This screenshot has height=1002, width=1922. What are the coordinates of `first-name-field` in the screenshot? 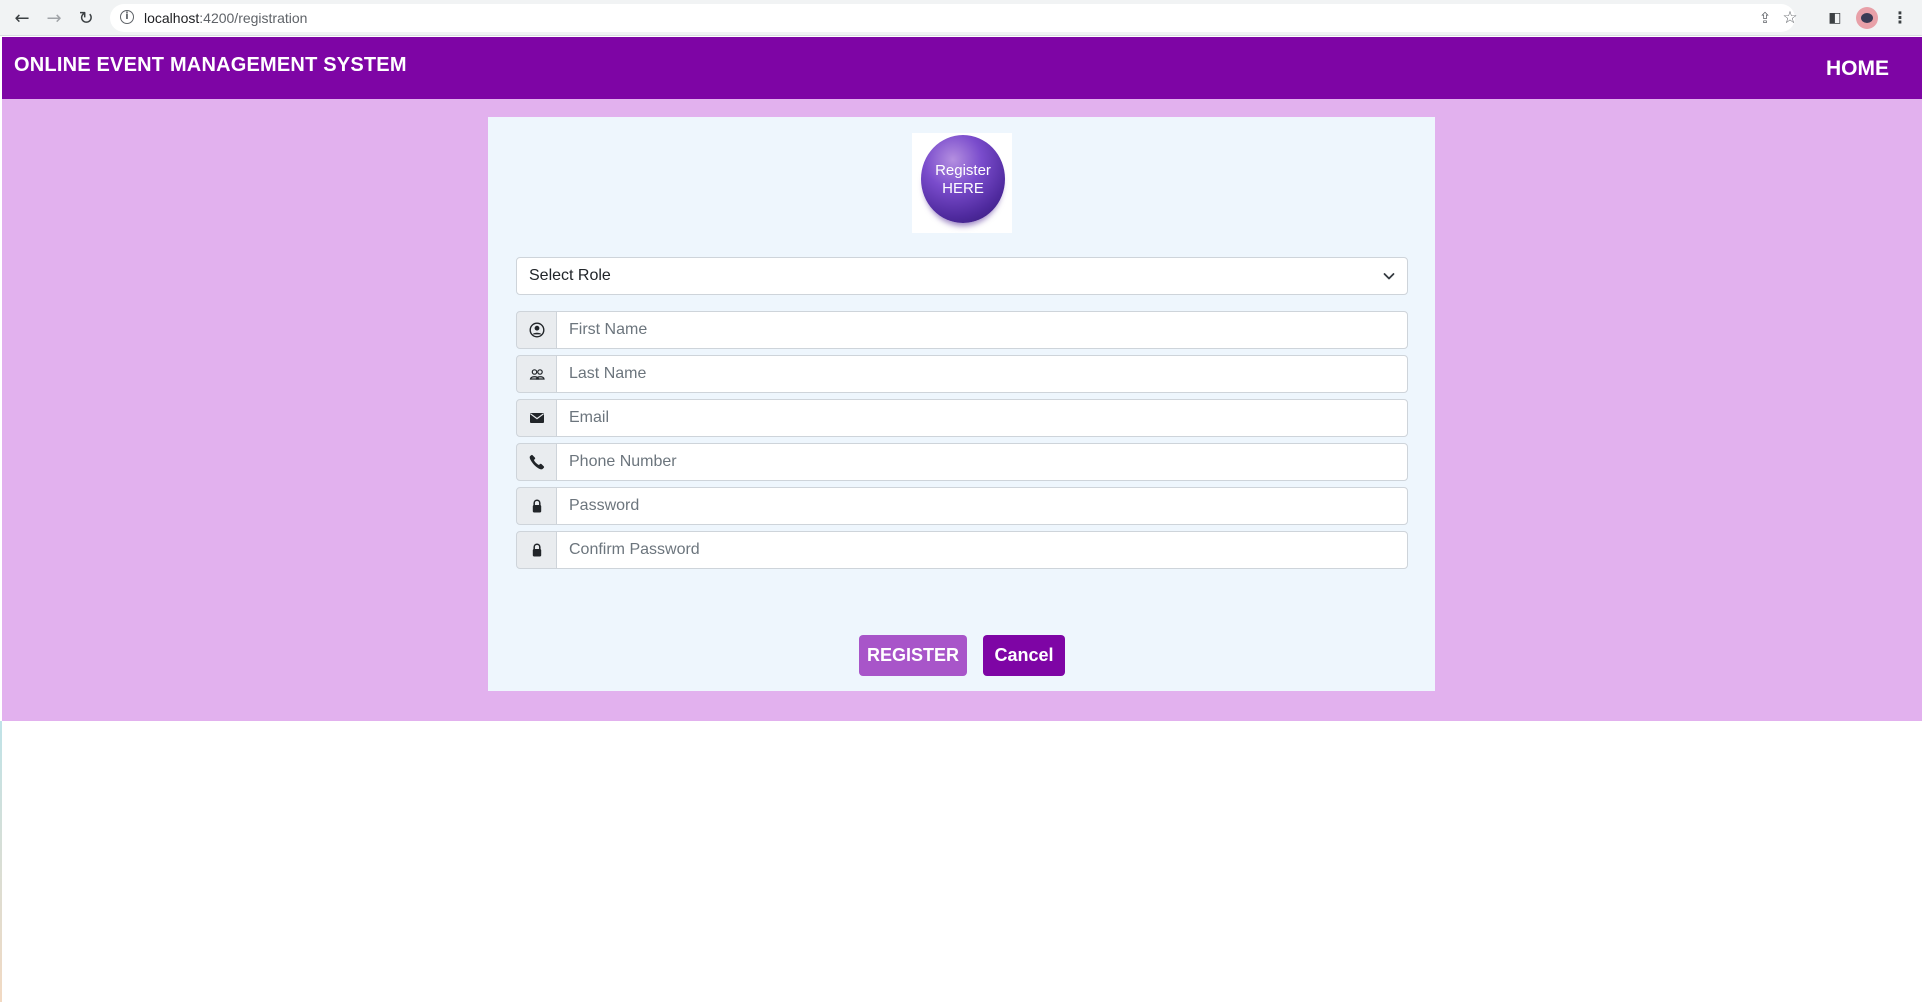 It's located at (982, 330).